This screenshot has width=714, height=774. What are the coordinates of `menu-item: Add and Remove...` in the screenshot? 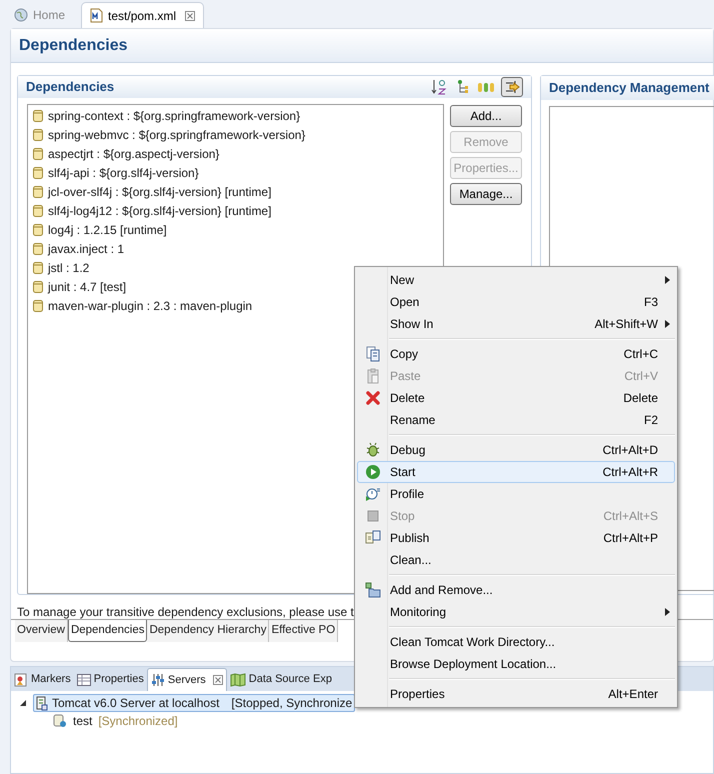 It's located at (516, 590).